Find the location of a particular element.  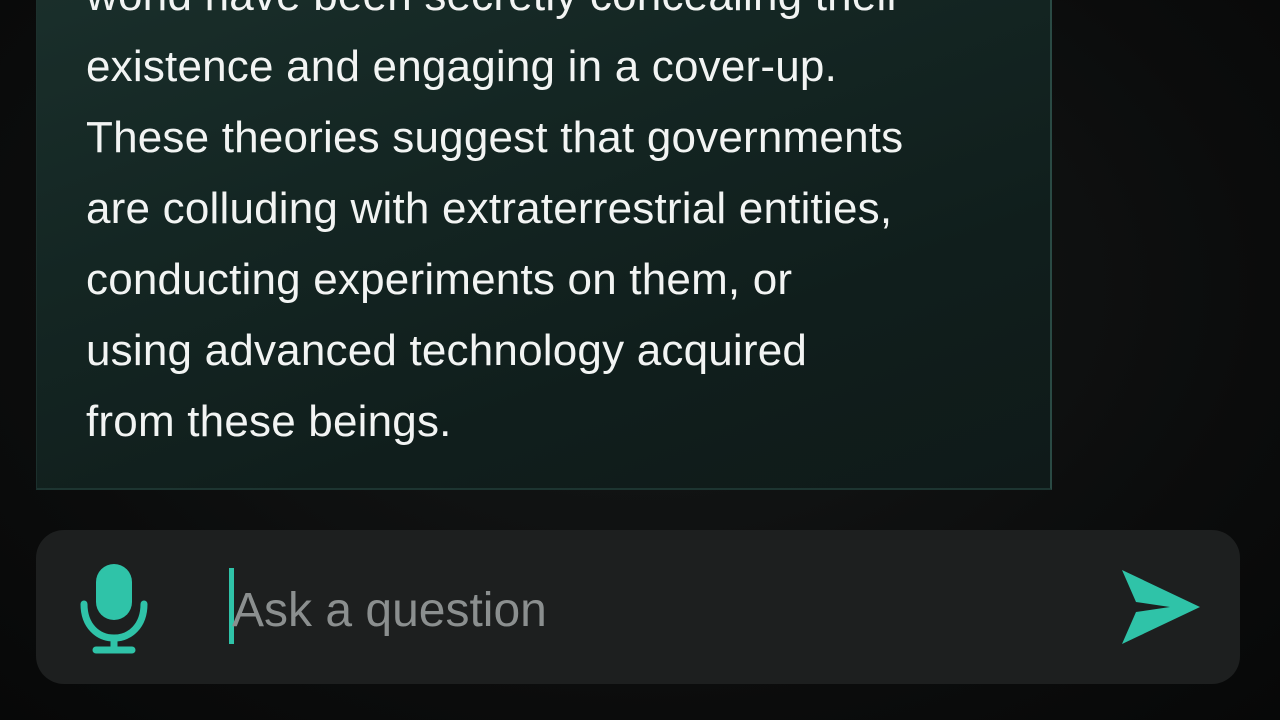

microphone-icon is located at coordinates (114, 609).